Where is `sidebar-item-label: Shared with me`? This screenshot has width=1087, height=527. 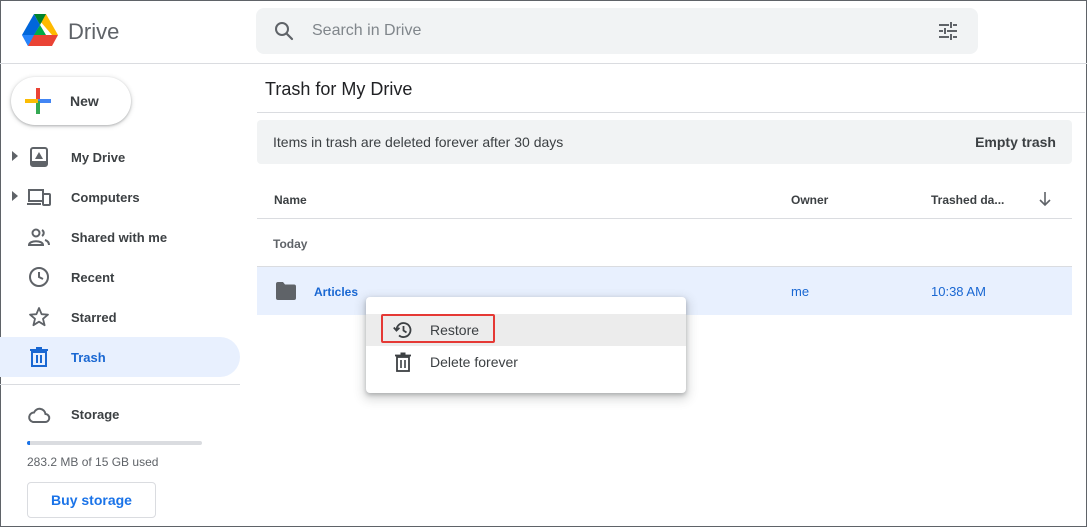
sidebar-item-label: Shared with me is located at coordinates (119, 237).